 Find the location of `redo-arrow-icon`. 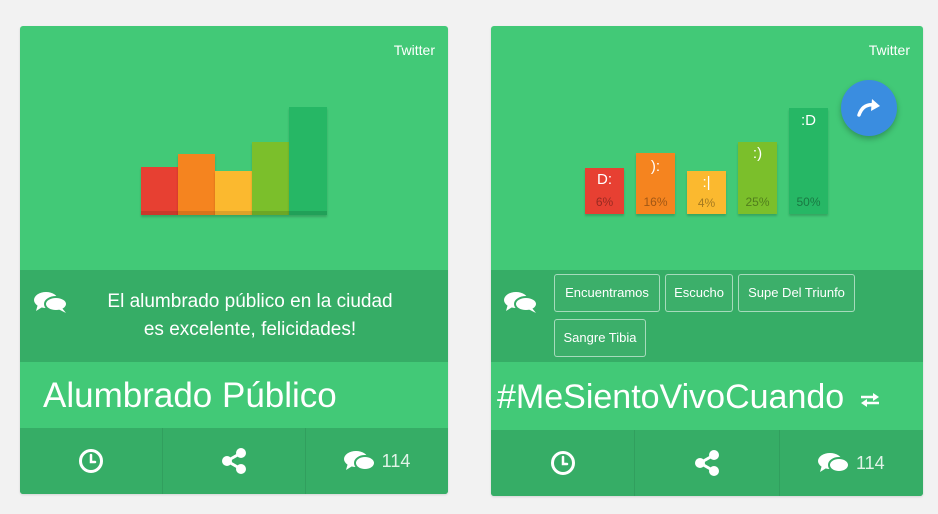

redo-arrow-icon is located at coordinates (868, 108).